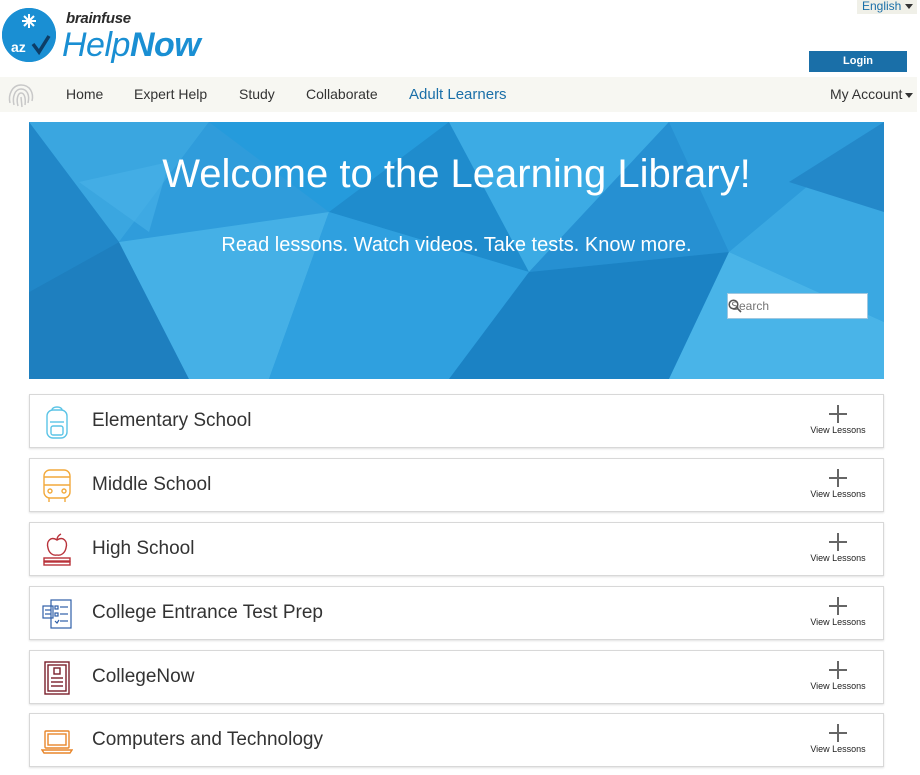 Image resolution: width=920 pixels, height=775 pixels. Describe the element at coordinates (456, 485) in the screenshot. I see `category-middle-school: Middle School View Lessons` at that location.